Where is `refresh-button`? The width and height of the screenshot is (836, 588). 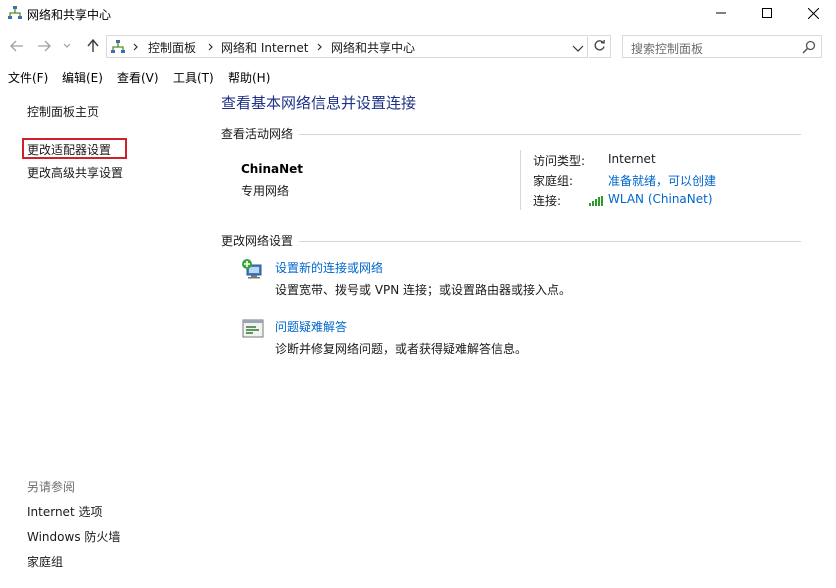 refresh-button is located at coordinates (600, 46).